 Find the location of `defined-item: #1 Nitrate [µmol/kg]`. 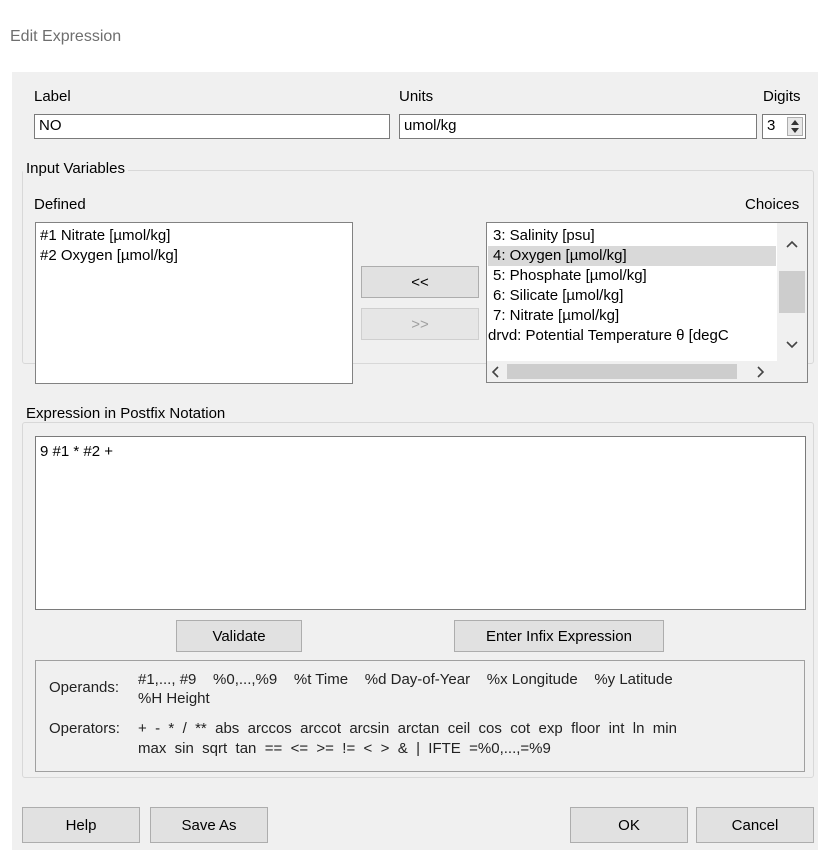

defined-item: #1 Nitrate [µmol/kg] is located at coordinates (194, 236).